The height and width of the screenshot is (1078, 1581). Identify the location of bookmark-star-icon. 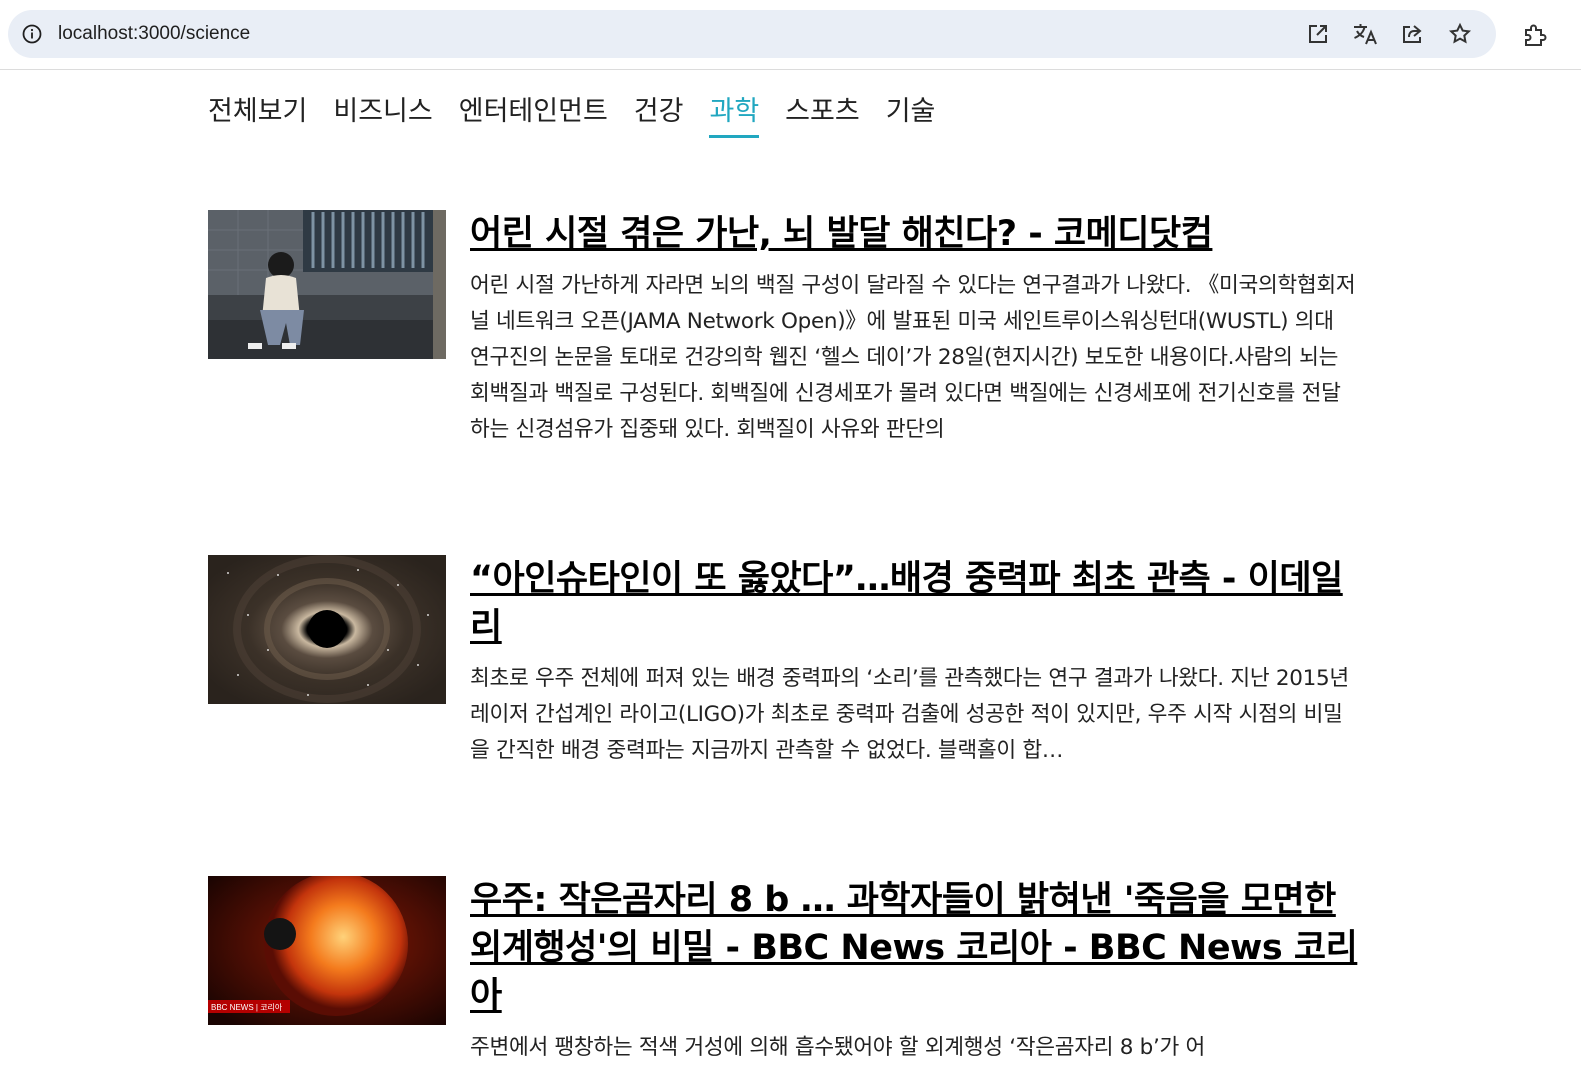
(1460, 34).